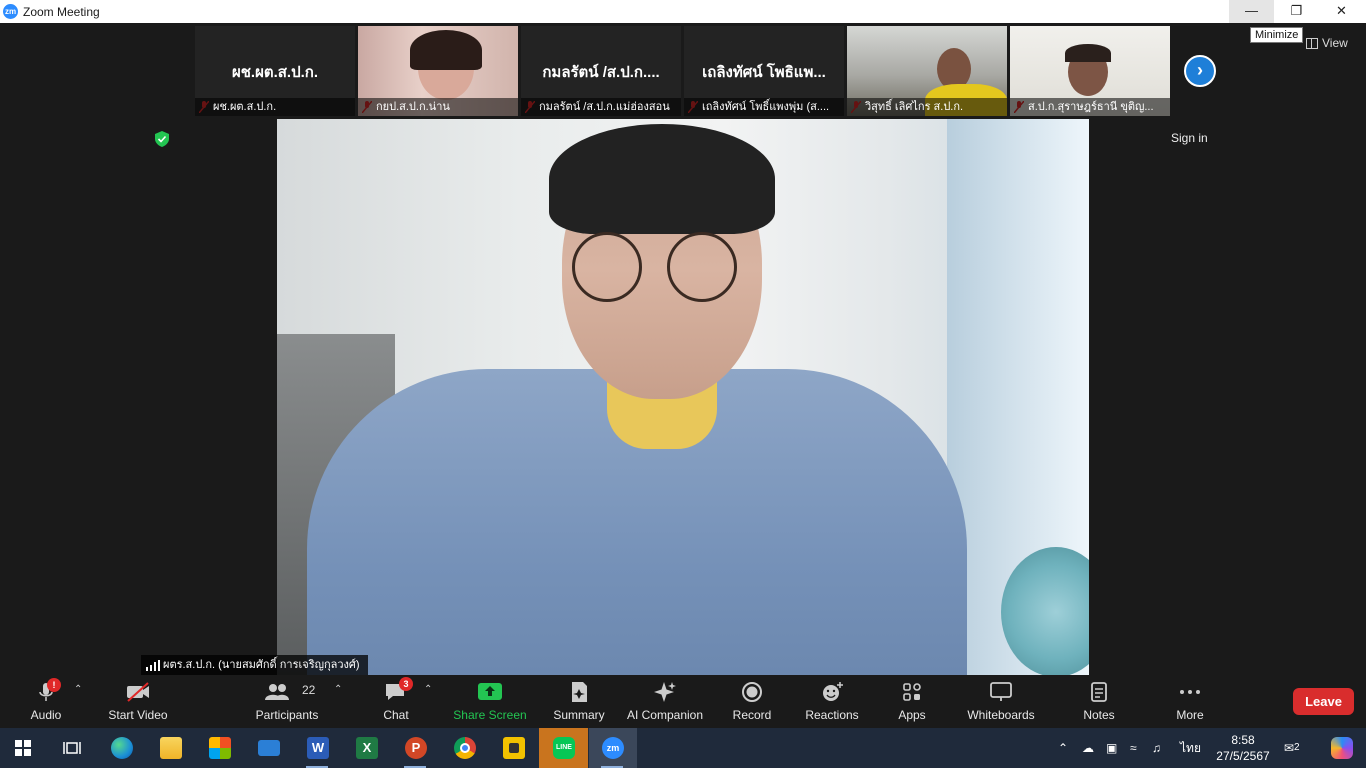  Describe the element at coordinates (1099, 692) in the screenshot. I see `notes-icon` at that location.